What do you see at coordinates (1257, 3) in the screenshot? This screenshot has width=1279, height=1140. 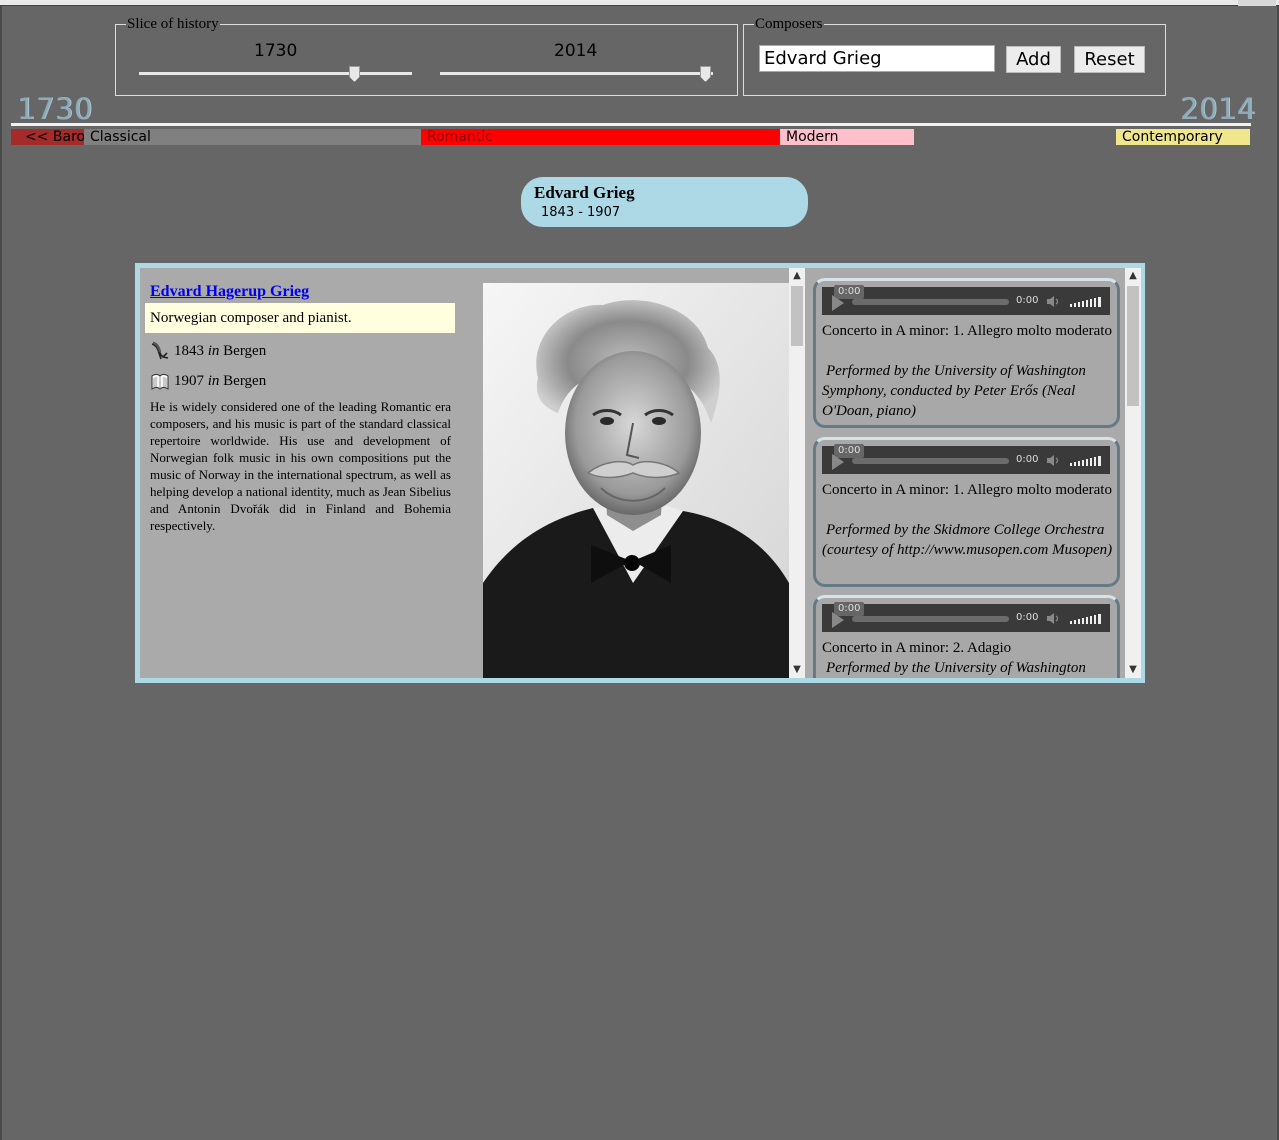 I see `window-control` at bounding box center [1257, 3].